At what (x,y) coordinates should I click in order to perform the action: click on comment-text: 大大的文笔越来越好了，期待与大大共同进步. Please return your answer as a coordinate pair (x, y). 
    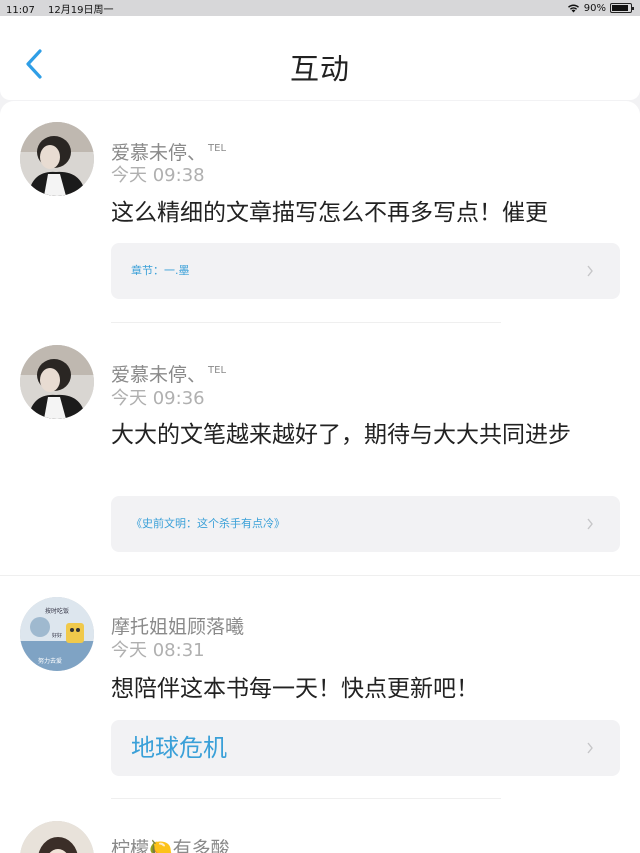
    Looking at the image, I should click on (341, 435).